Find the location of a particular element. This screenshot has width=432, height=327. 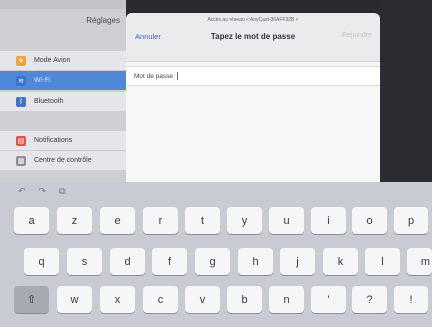

paste-icon: ⧉ is located at coordinates (62, 191).